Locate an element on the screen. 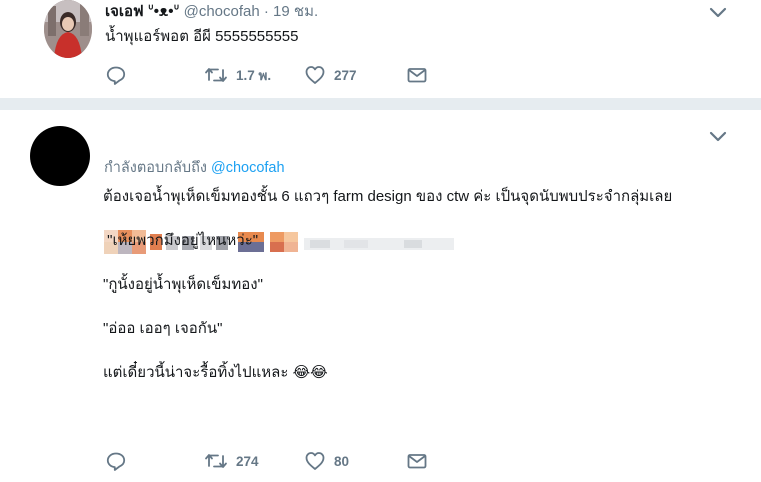 Image resolution: width=761 pixels, height=482 pixels. tweet-header: เจเอฟ ᐡ•ᴥ•ᐡ @chocofah · 19 ชม. is located at coordinates (211, 12).